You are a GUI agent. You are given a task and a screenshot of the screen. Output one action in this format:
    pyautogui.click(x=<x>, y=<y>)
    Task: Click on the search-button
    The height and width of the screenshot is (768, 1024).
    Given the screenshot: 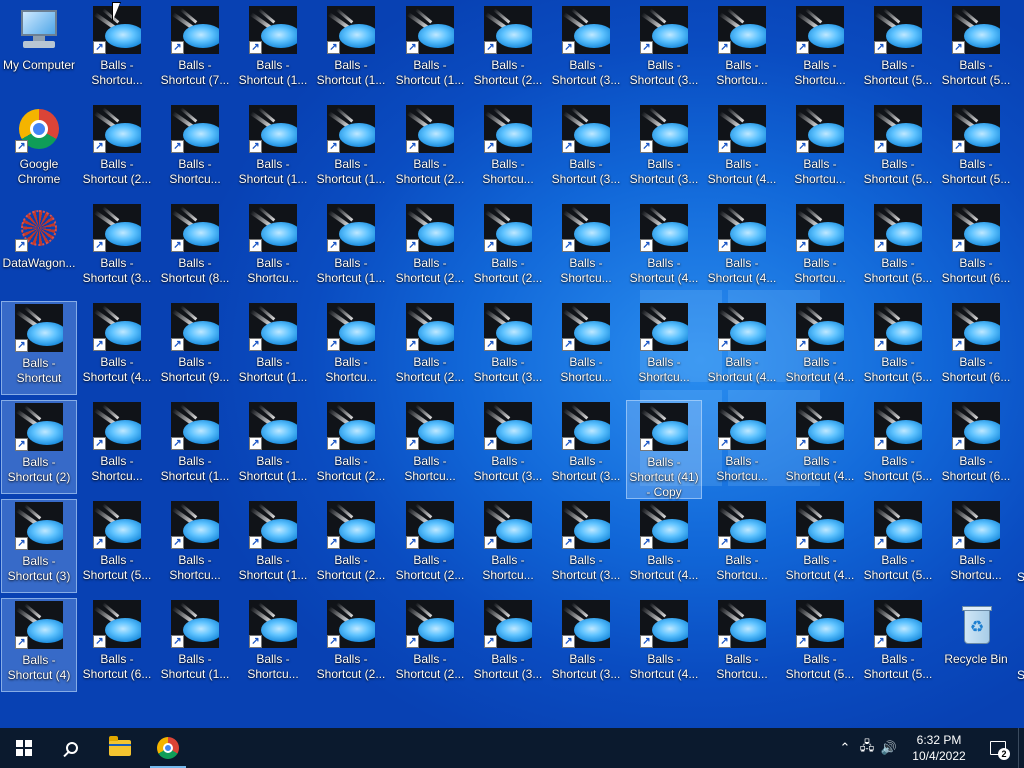 What is the action you would take?
    pyautogui.click(x=72, y=748)
    